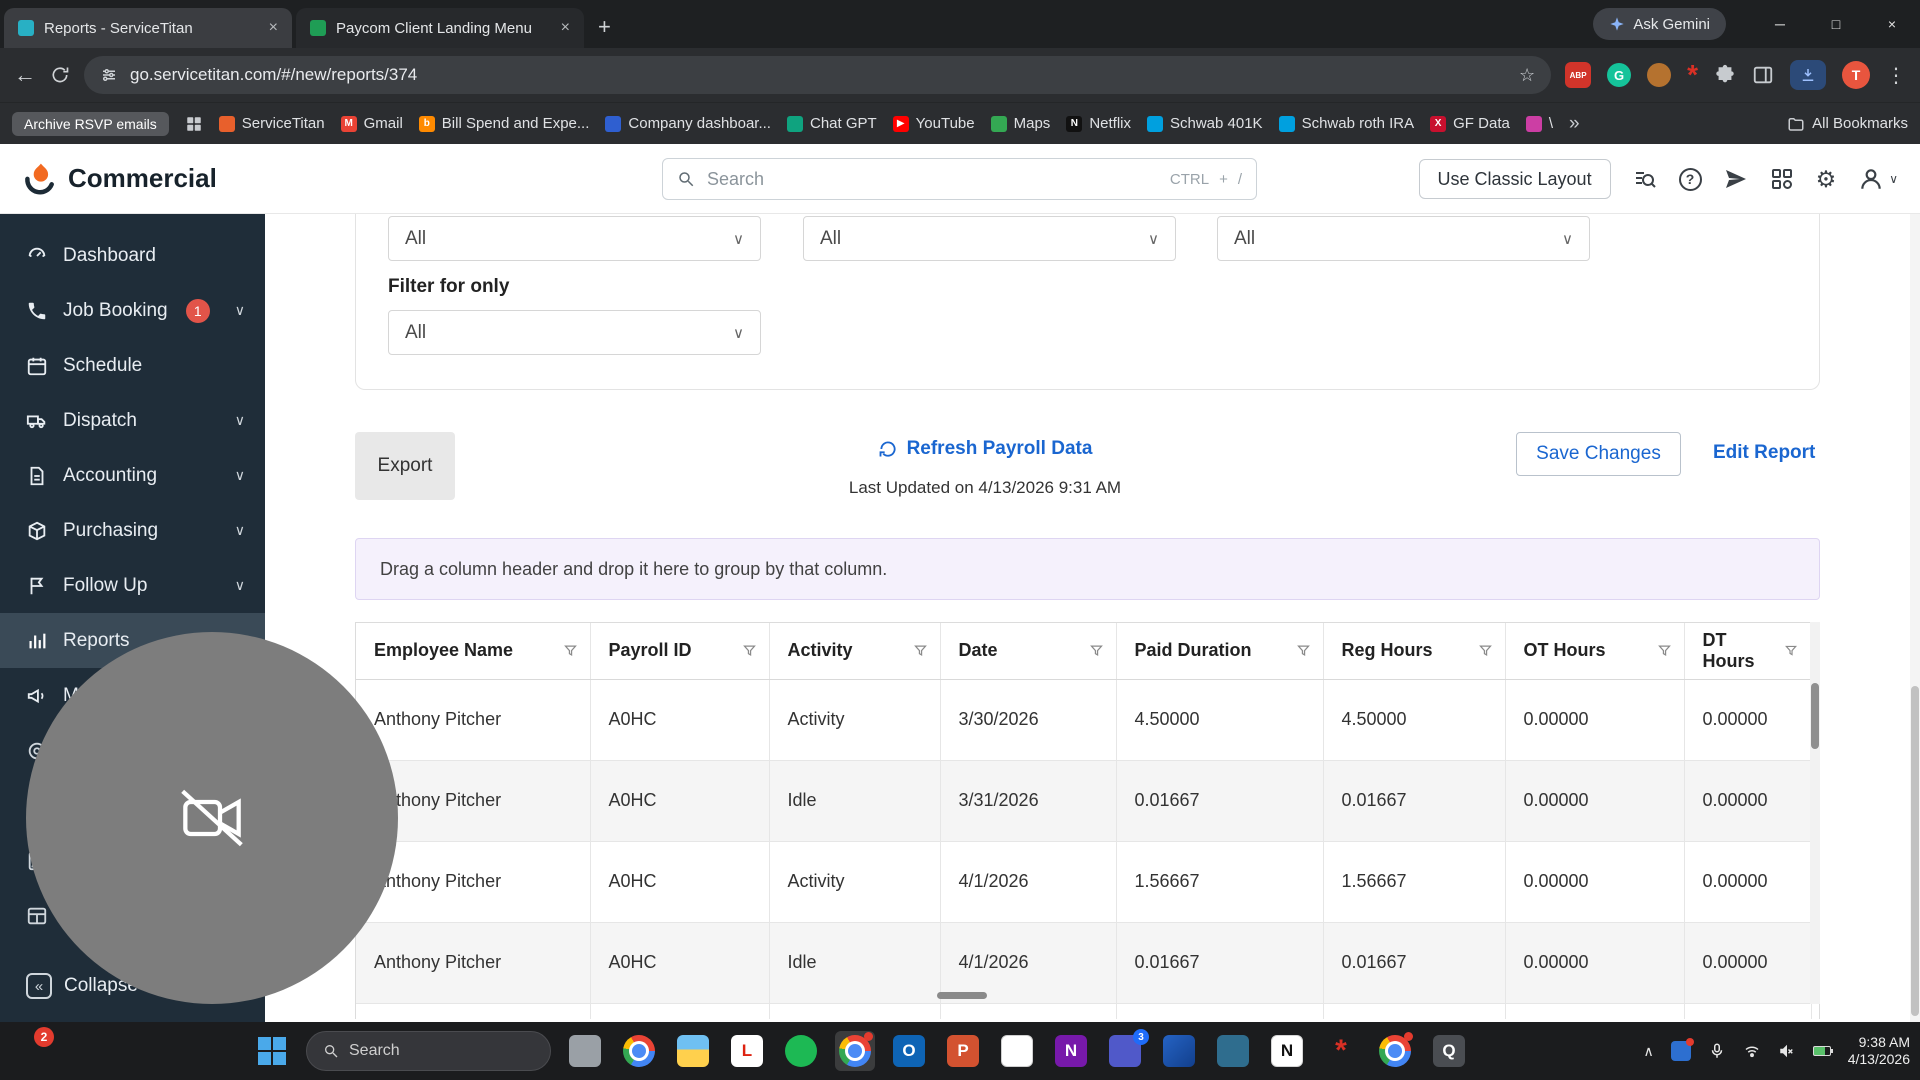  What do you see at coordinates (855, 1051) in the screenshot?
I see `taskbar-icon-chrome-active` at bounding box center [855, 1051].